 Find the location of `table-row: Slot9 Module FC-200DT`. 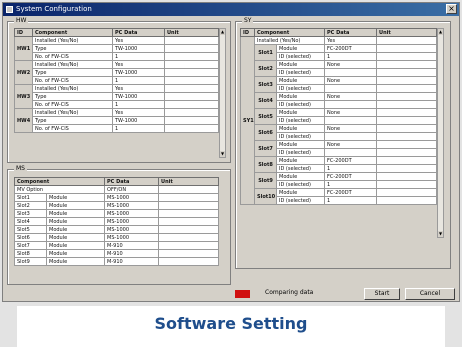

table-row: Slot9 Module FC-200DT is located at coordinates (339, 180).